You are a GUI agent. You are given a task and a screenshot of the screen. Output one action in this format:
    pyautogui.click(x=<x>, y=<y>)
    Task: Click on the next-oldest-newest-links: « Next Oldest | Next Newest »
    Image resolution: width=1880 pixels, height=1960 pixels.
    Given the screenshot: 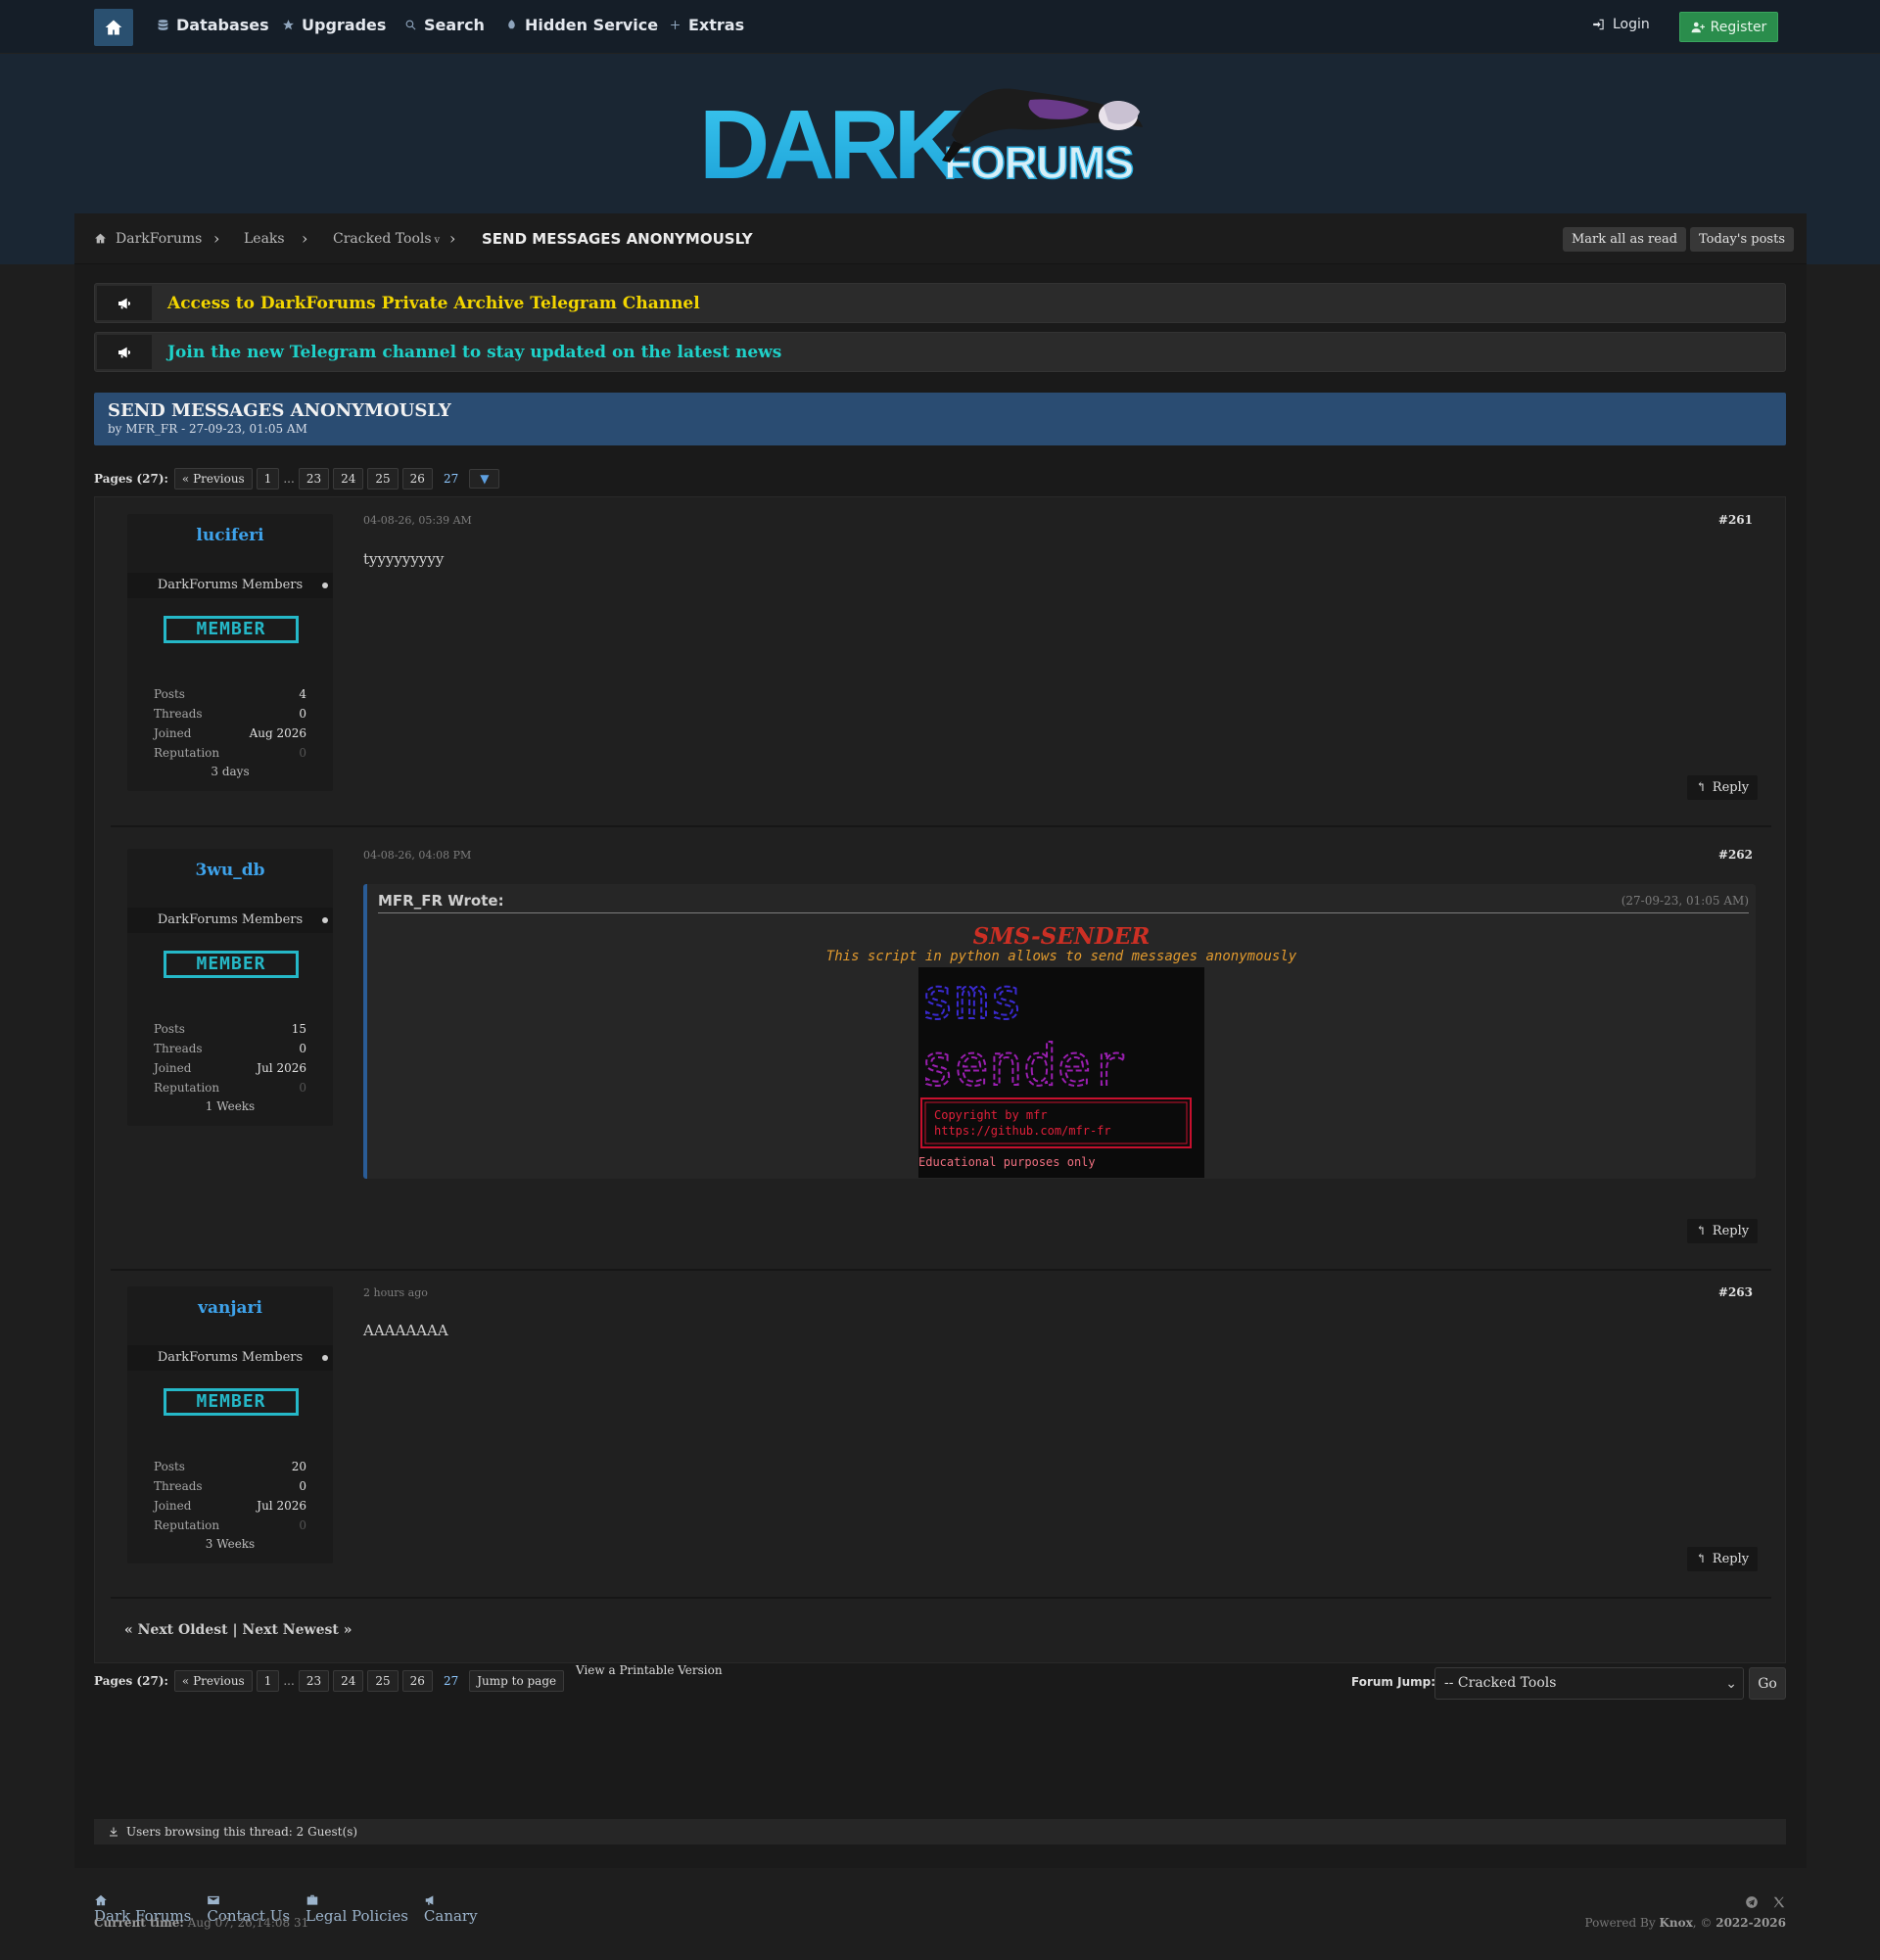 What is the action you would take?
    pyautogui.click(x=238, y=1630)
    